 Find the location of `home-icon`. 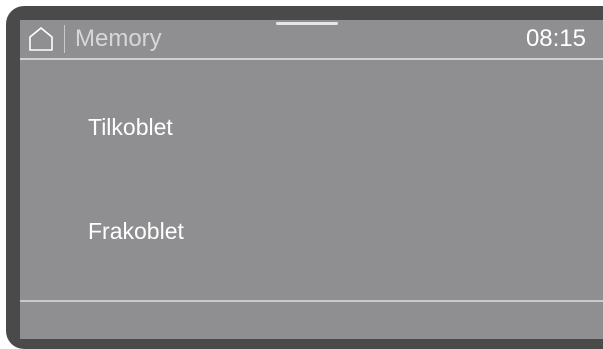

home-icon is located at coordinates (41, 39).